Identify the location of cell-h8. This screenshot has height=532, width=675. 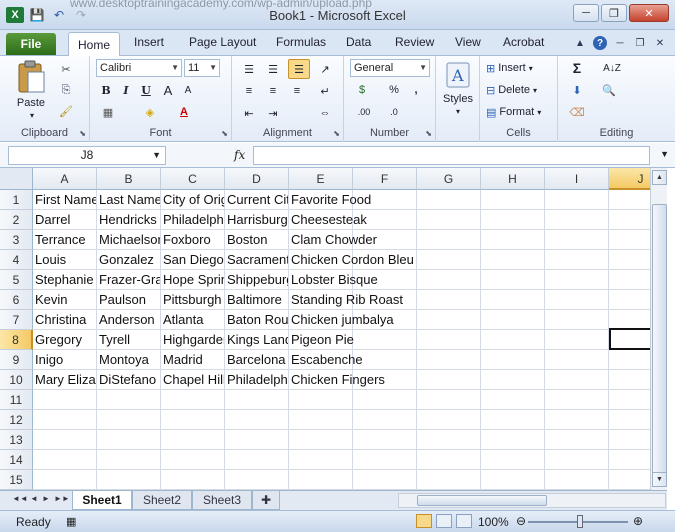
(513, 340).